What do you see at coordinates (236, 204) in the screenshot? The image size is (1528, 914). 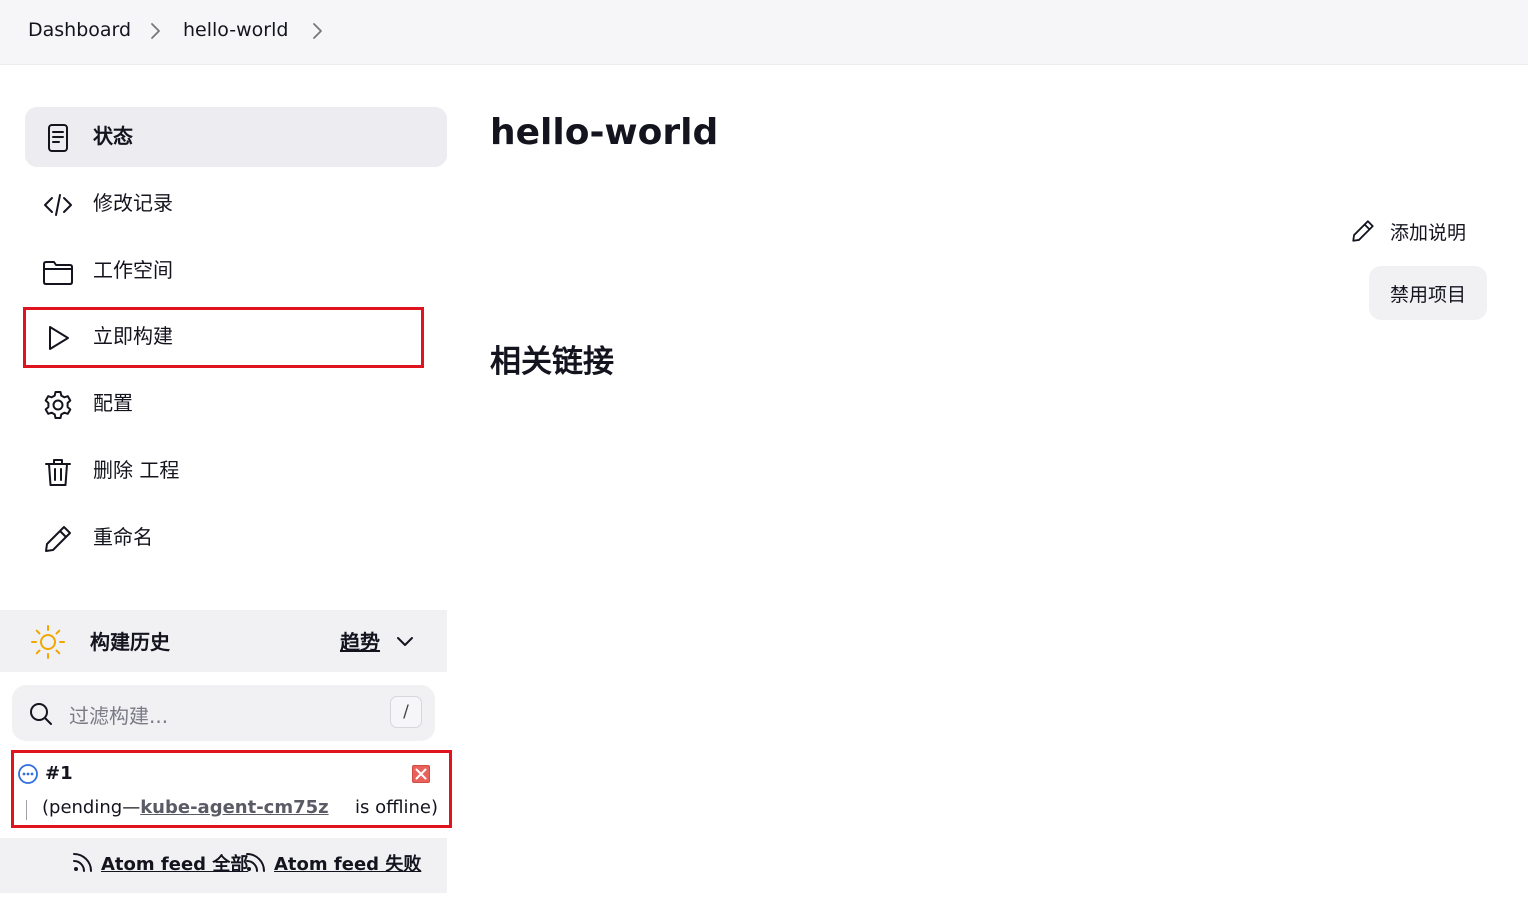 I see `sidebar-item-changes: 修改记录` at bounding box center [236, 204].